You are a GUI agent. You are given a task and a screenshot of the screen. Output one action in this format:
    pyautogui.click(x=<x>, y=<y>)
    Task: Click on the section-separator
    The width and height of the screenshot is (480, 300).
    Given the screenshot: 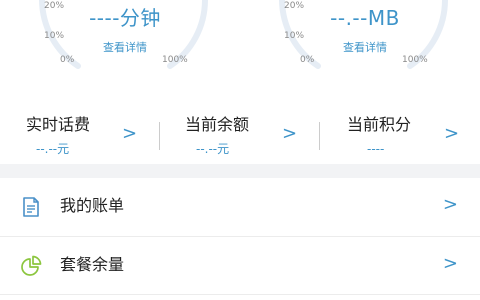 What is the action you would take?
    pyautogui.click(x=240, y=171)
    